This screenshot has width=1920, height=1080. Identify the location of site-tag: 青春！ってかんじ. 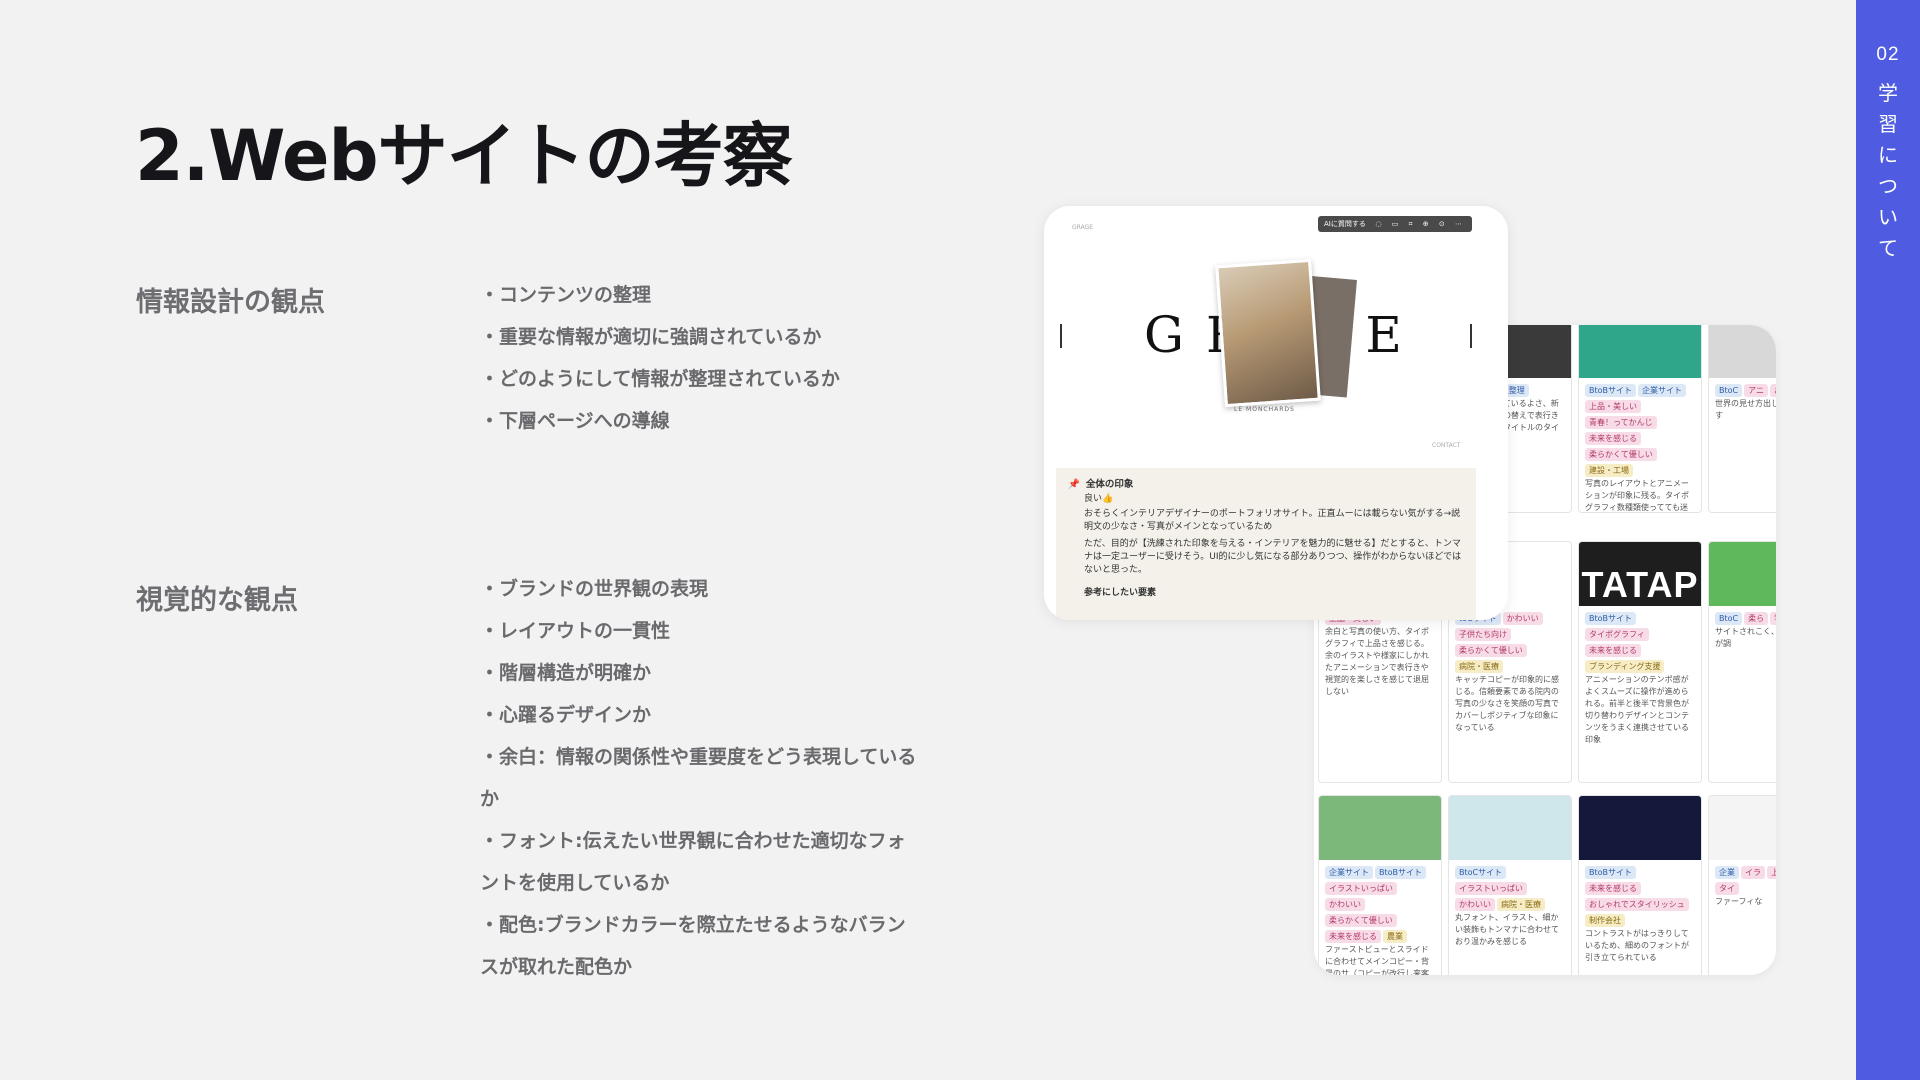
(1621, 422).